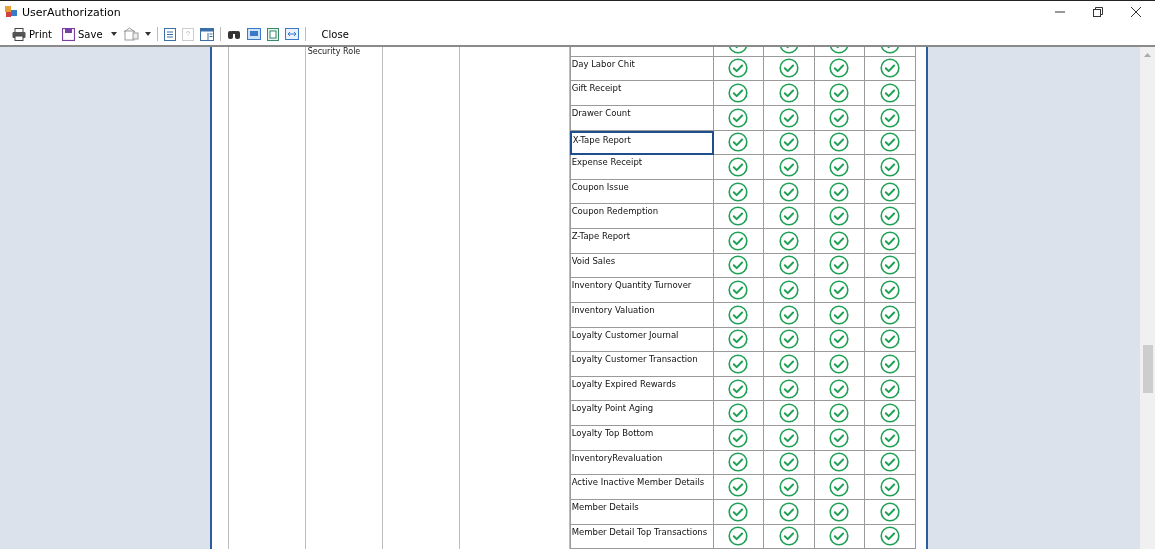 The height and width of the screenshot is (549, 1155). Describe the element at coordinates (641, 438) in the screenshot. I see `report-cell: Loyalty Top Bottom` at that location.